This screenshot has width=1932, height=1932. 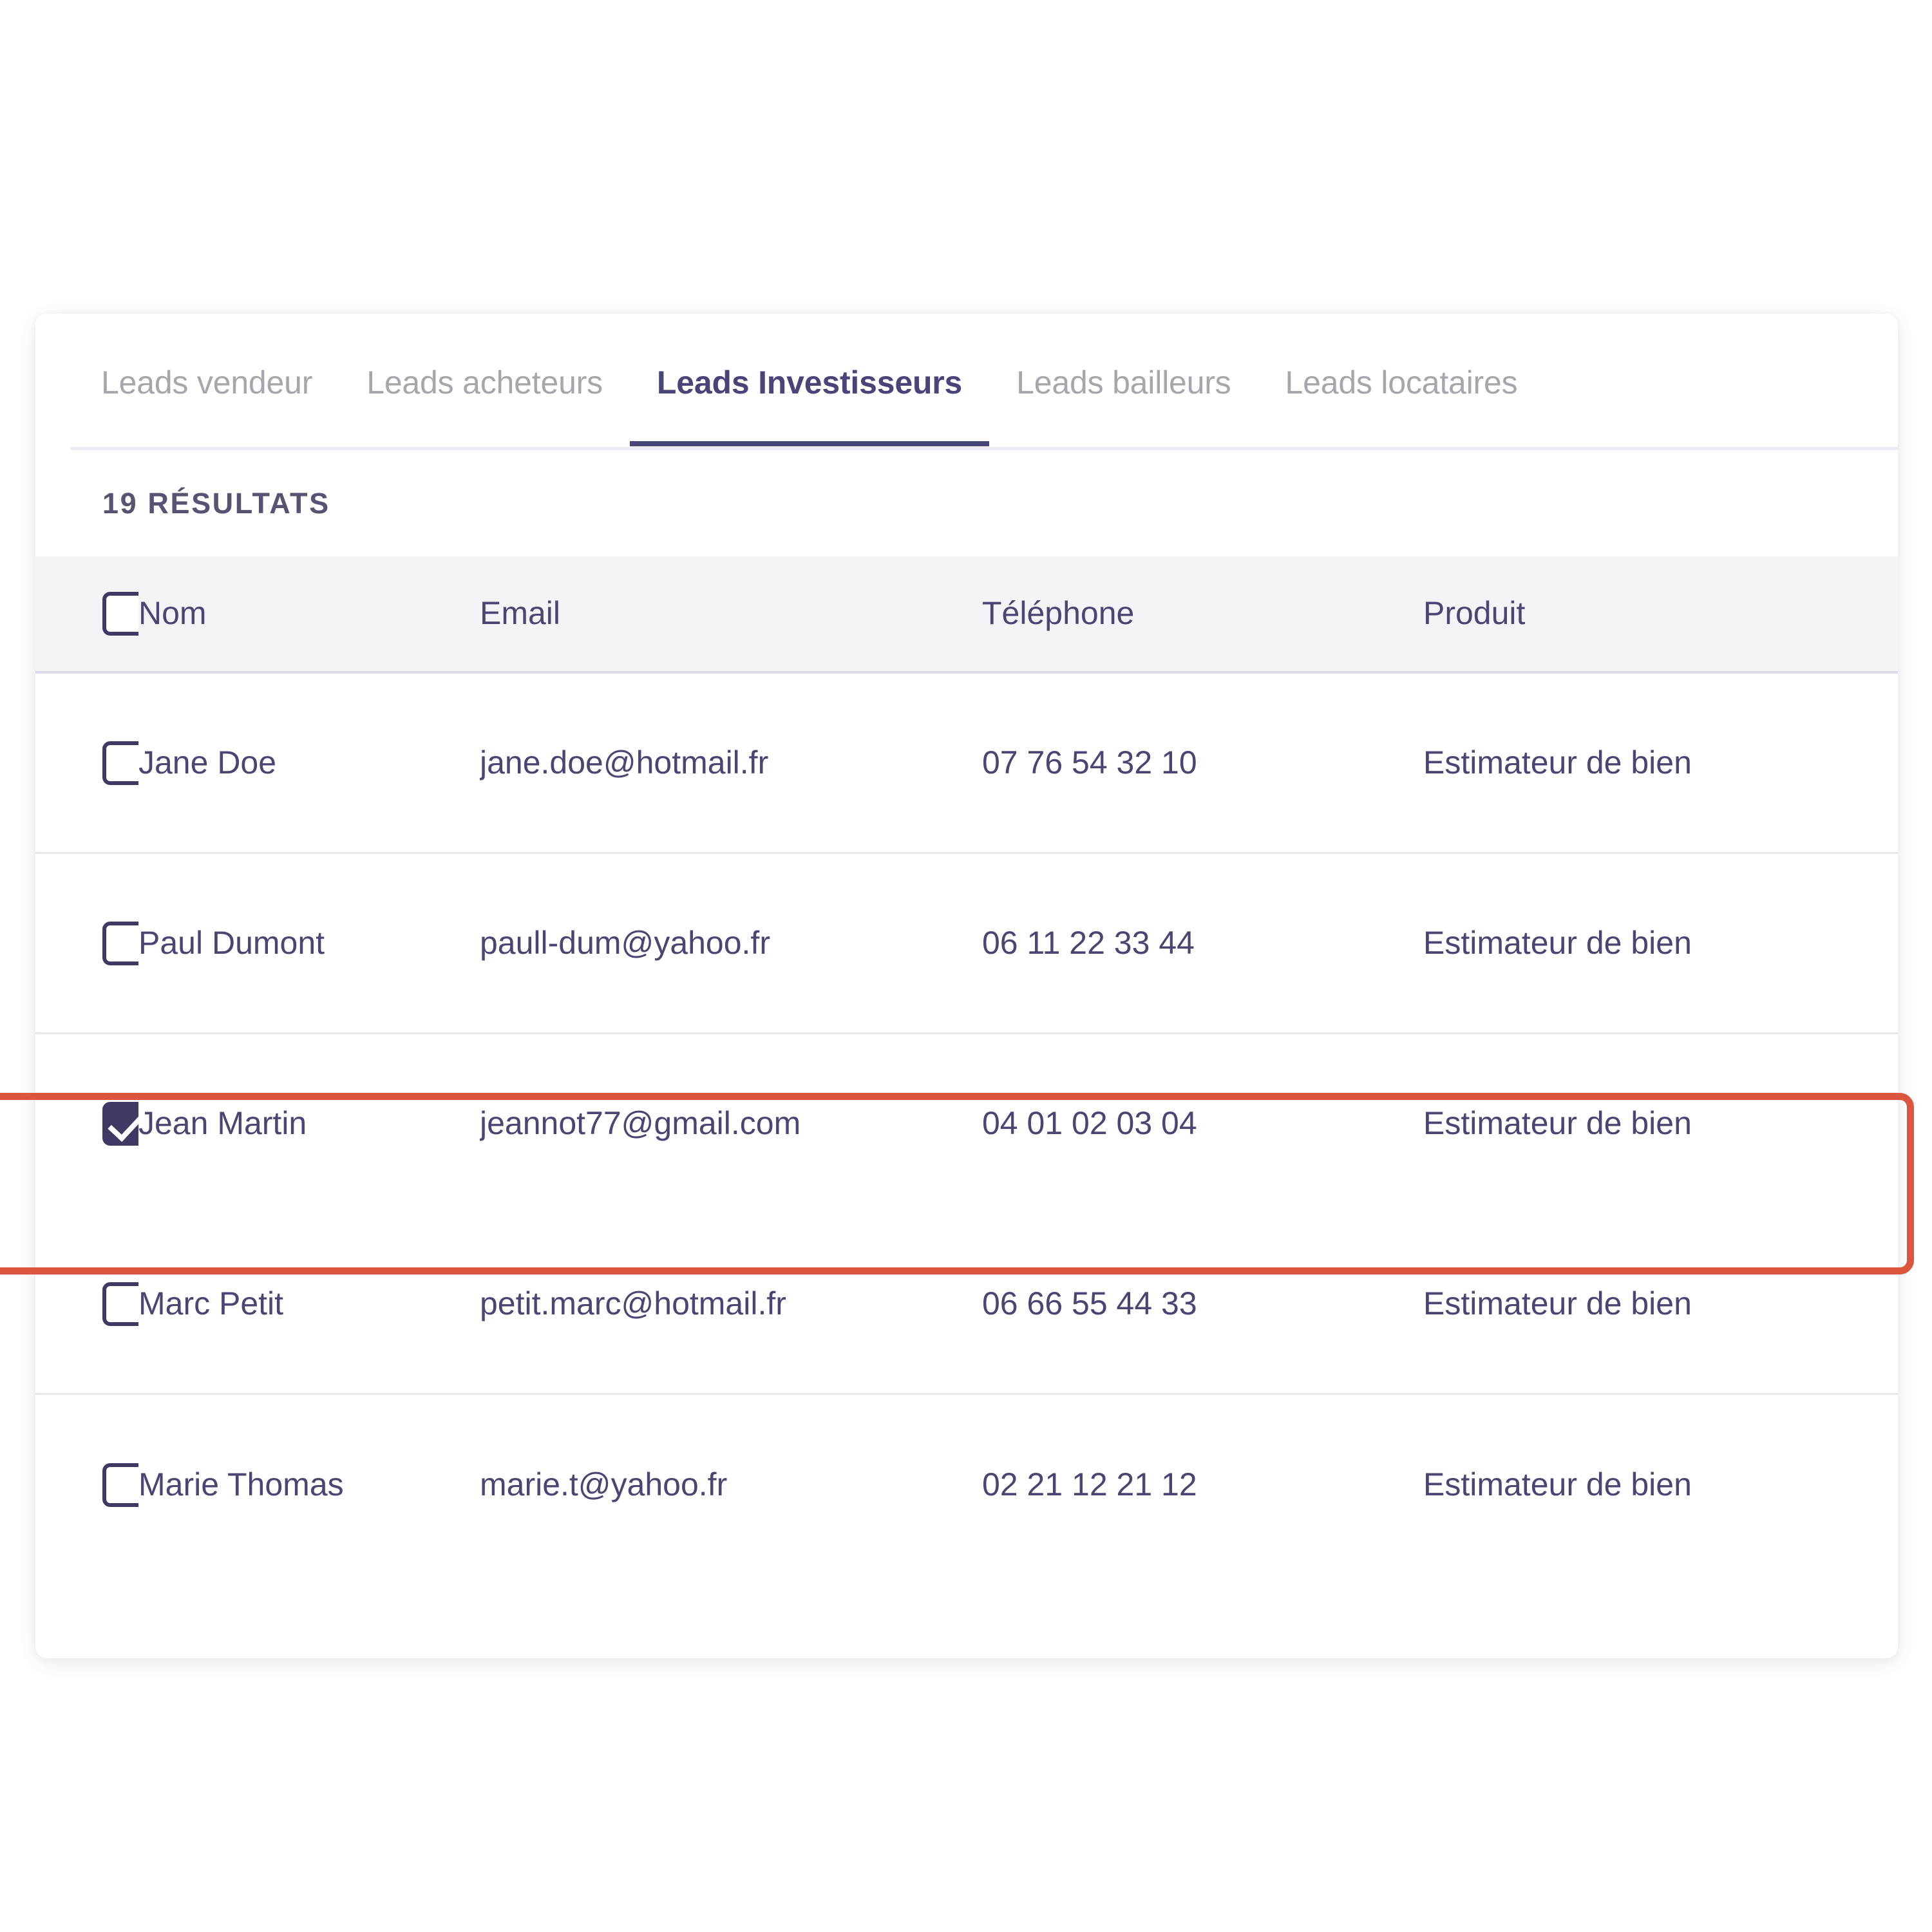 I want to click on cell-nom: Paul Dumont, so click(x=232, y=943).